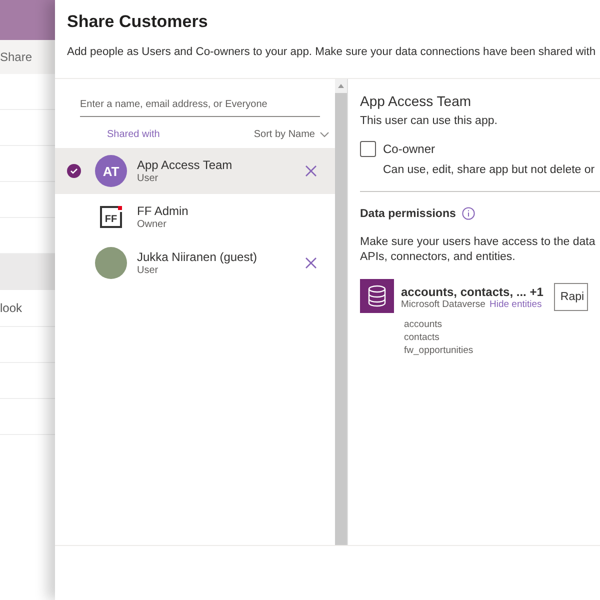 Image resolution: width=600 pixels, height=600 pixels. What do you see at coordinates (489, 170) in the screenshot?
I see `coowner-description: Can use, edit, share app but not delete or` at bounding box center [489, 170].